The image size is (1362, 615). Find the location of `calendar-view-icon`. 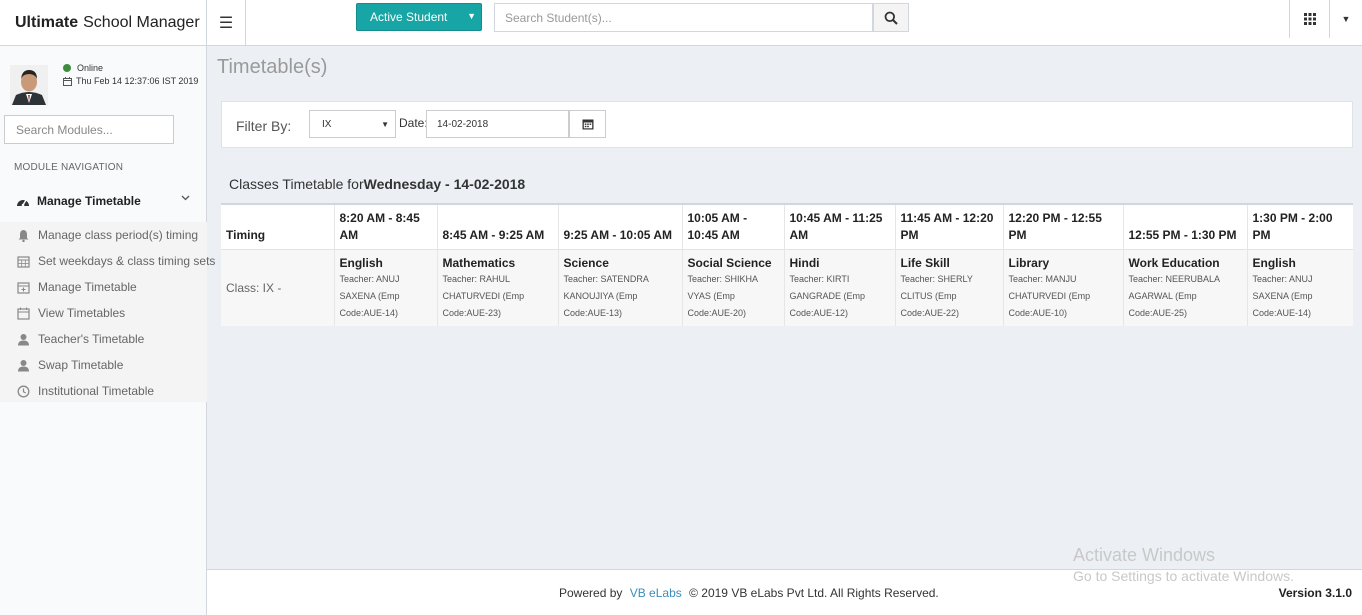

calendar-view-icon is located at coordinates (23, 313).